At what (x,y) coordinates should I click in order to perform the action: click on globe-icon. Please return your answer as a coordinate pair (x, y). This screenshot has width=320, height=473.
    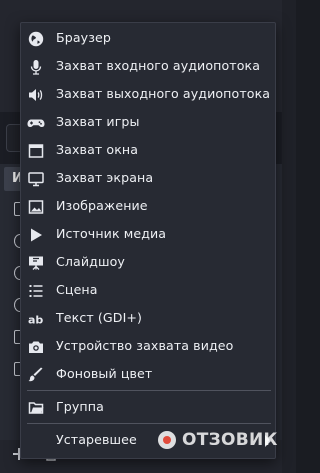
    Looking at the image, I should click on (36, 39).